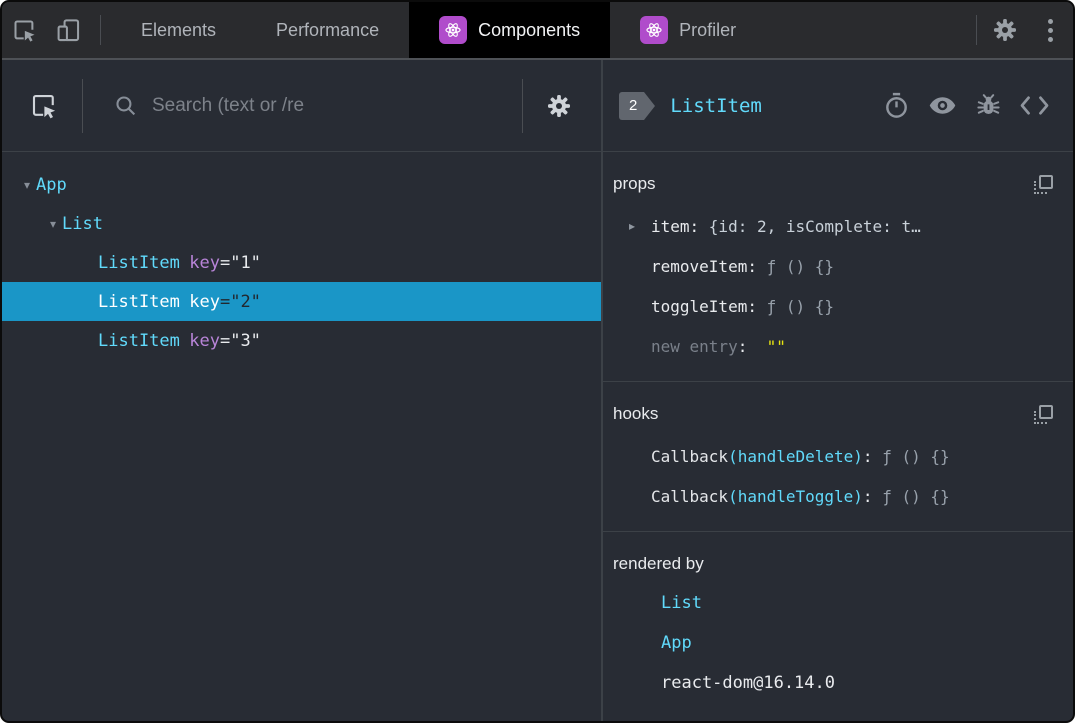  I want to click on hook-row: Callback (handleDelete): ƒ () {}, so click(836, 456).